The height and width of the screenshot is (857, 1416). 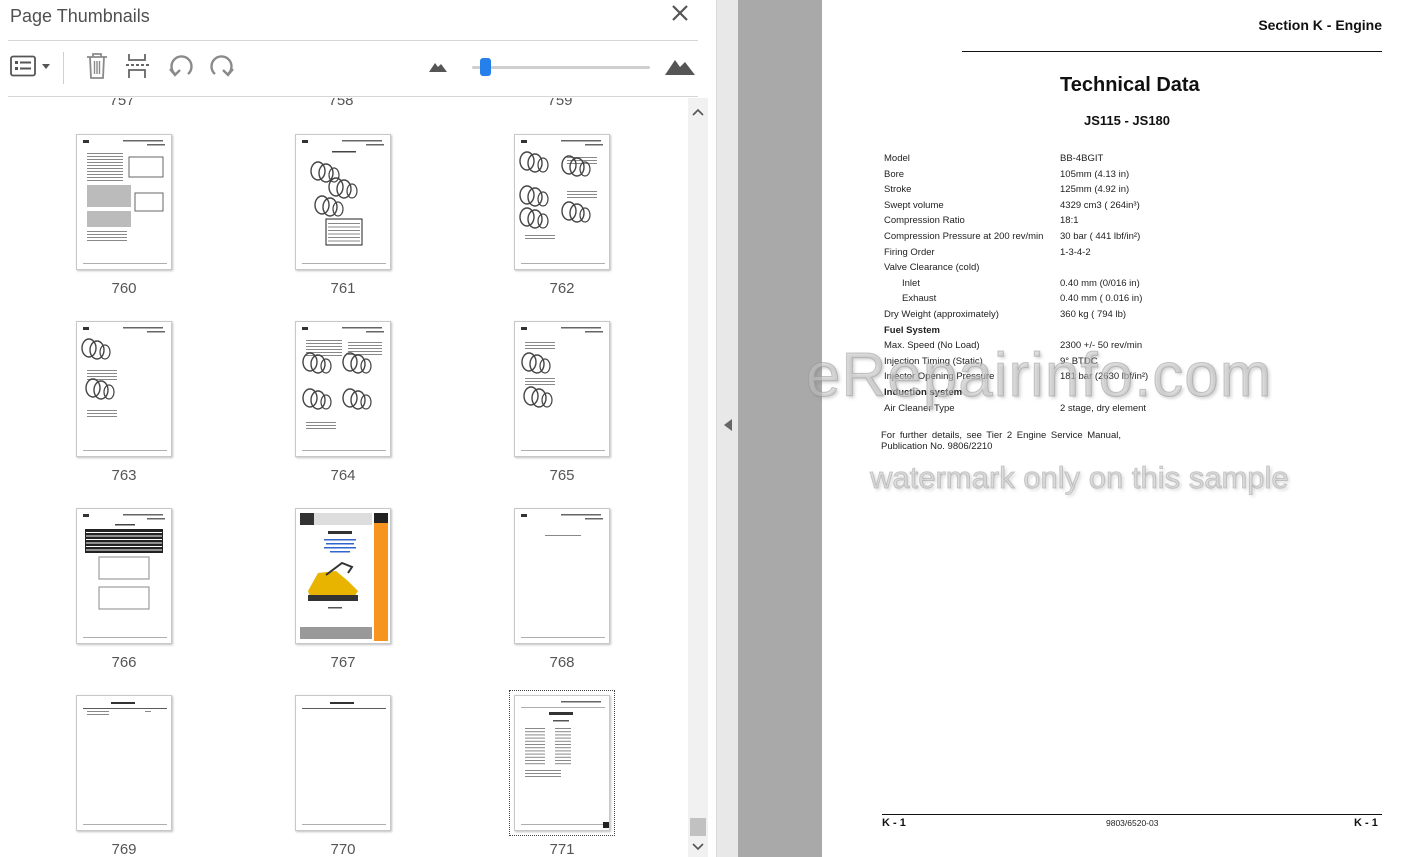 What do you see at coordinates (698, 847) in the screenshot?
I see `scroll-down-button` at bounding box center [698, 847].